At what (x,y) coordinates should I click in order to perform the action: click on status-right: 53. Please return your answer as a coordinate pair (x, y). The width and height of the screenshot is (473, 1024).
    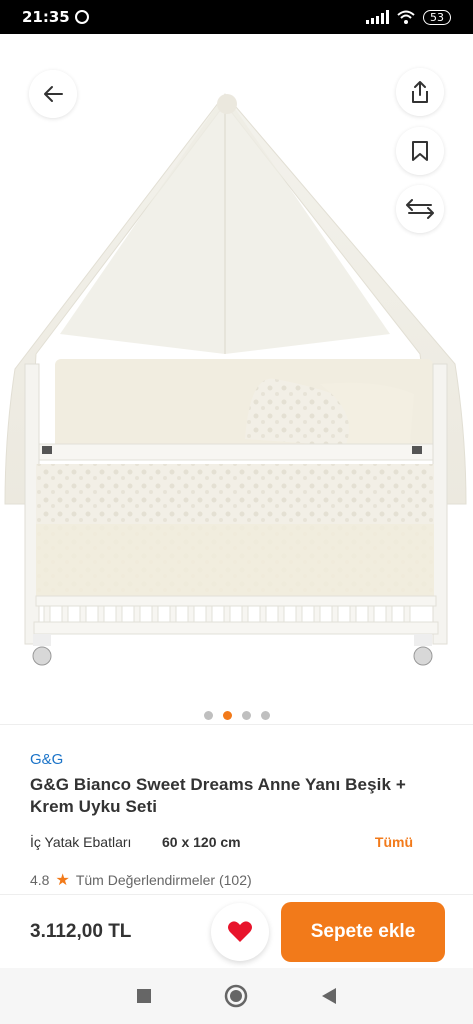
    Looking at the image, I should click on (408, 17).